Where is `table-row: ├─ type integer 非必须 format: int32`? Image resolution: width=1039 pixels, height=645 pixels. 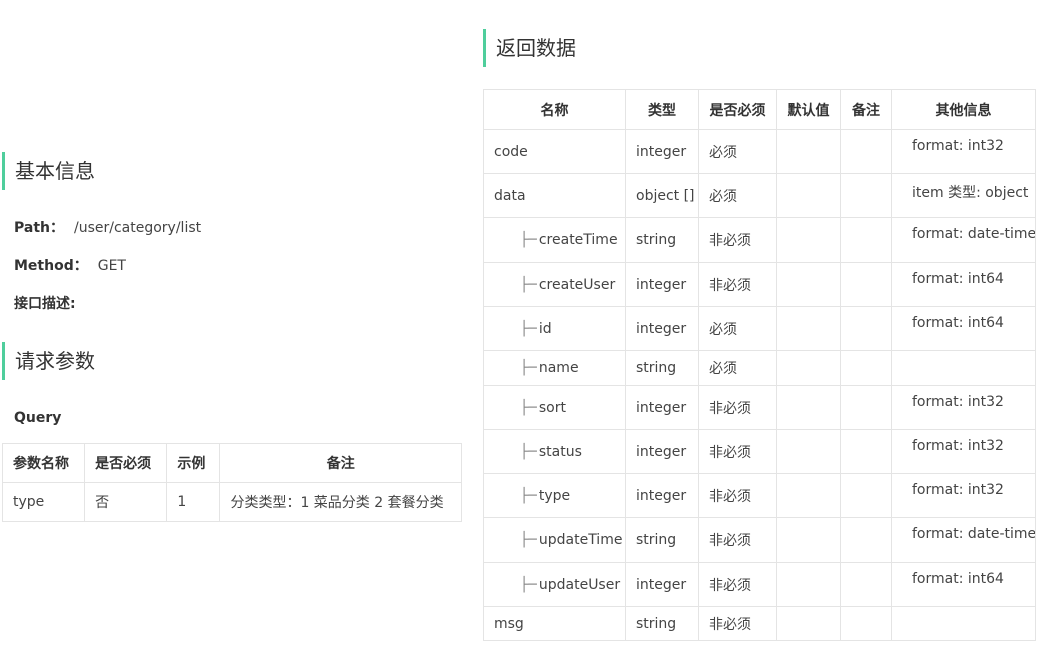 table-row: ├─ type integer 非必须 format: int32 is located at coordinates (759, 495).